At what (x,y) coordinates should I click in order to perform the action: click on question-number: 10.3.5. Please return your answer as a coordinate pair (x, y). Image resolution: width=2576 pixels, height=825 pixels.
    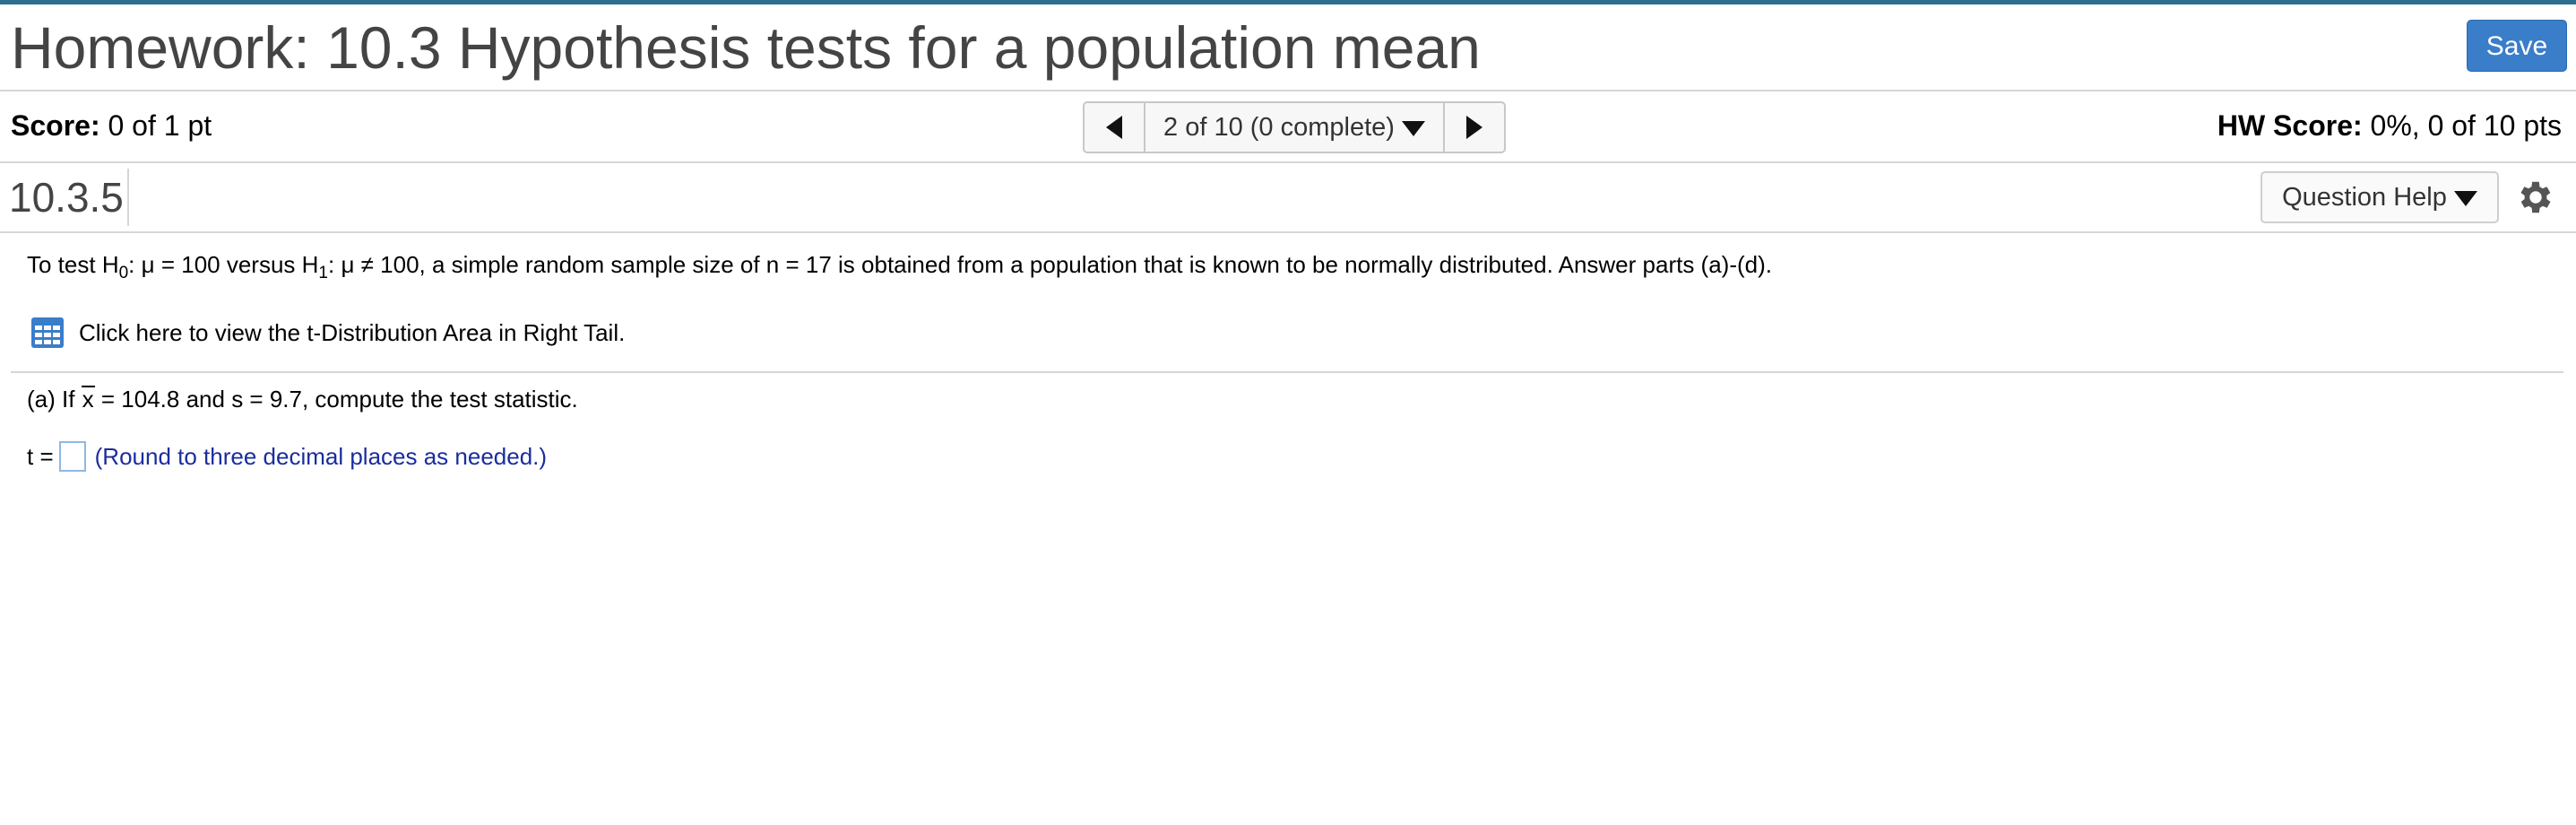
    Looking at the image, I should click on (66, 197).